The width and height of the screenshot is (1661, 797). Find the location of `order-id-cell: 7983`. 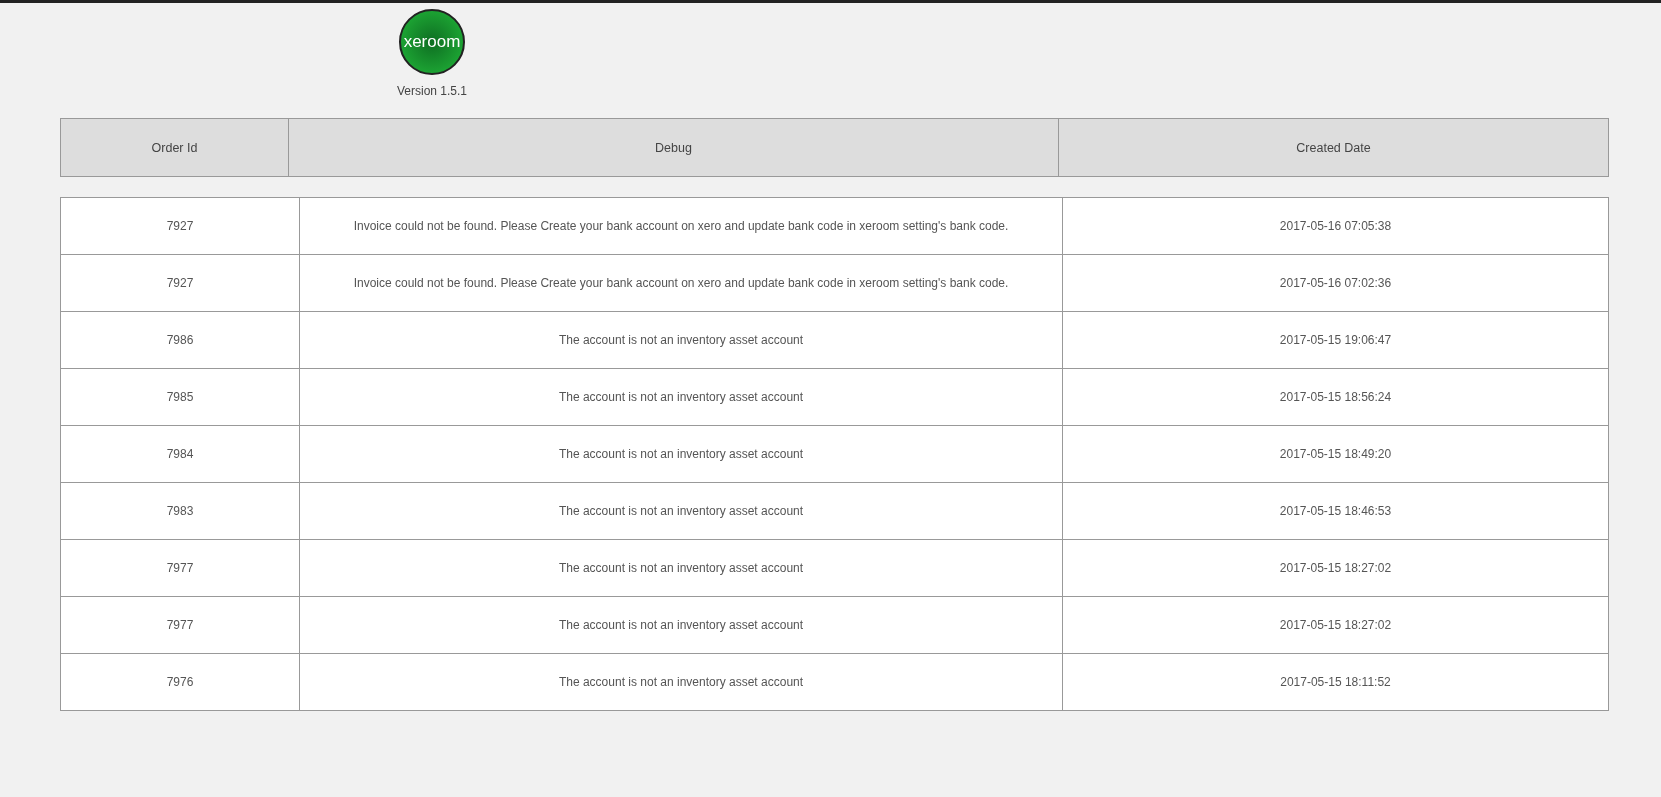

order-id-cell: 7983 is located at coordinates (180, 511).